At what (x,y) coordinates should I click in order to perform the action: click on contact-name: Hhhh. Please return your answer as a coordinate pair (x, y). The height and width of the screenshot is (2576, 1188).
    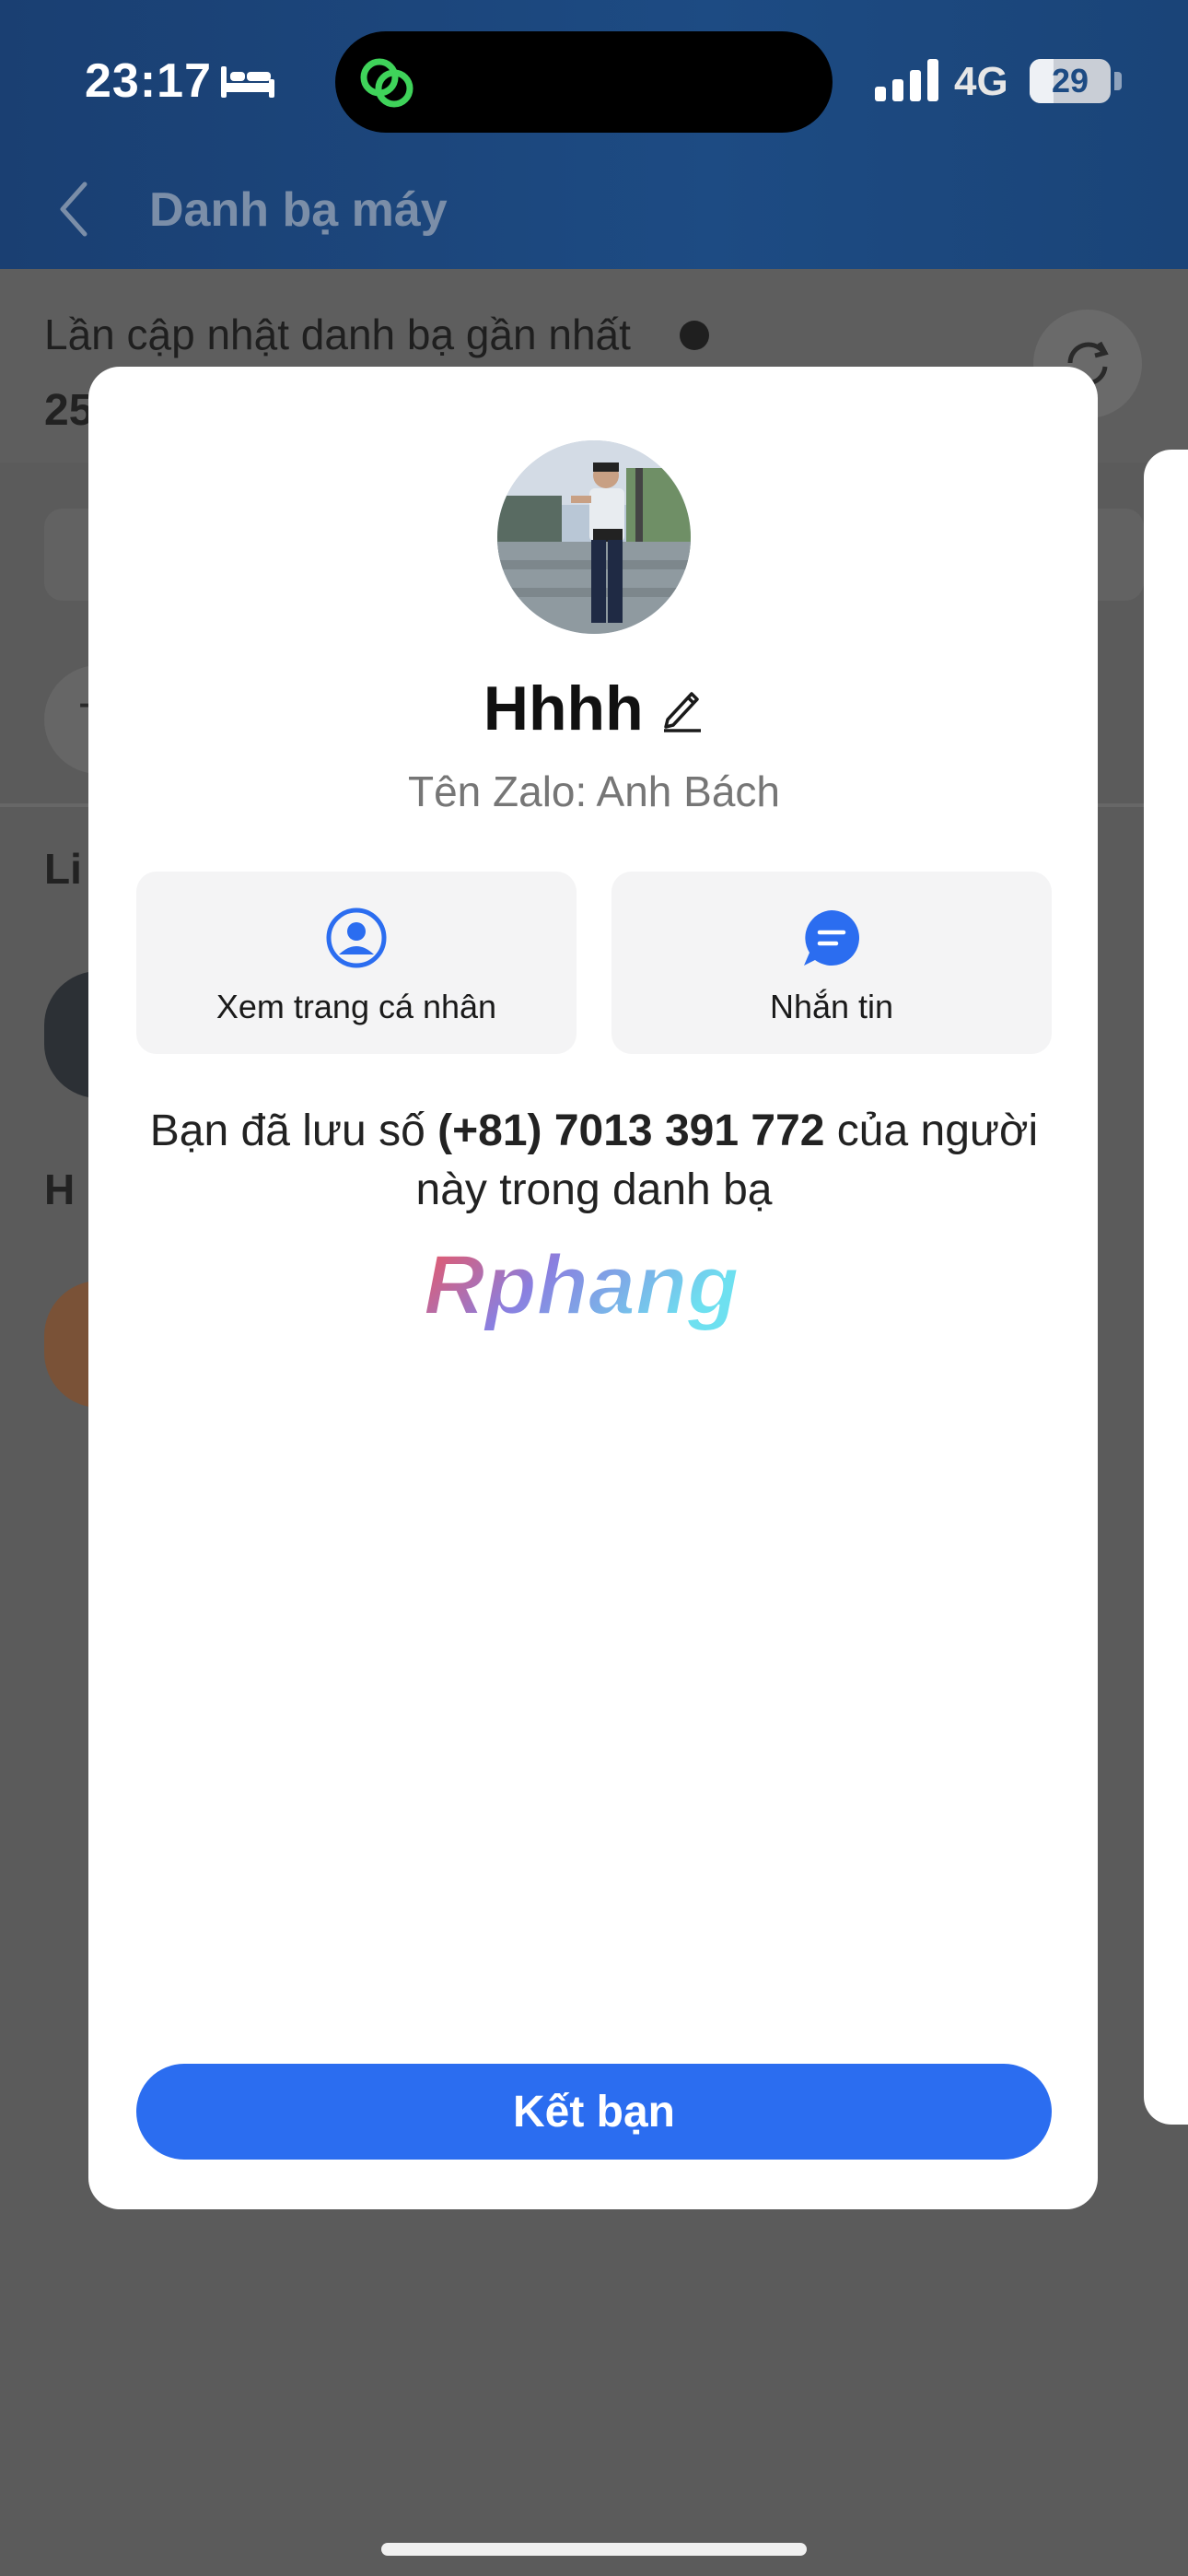
    Looking at the image, I should click on (563, 708).